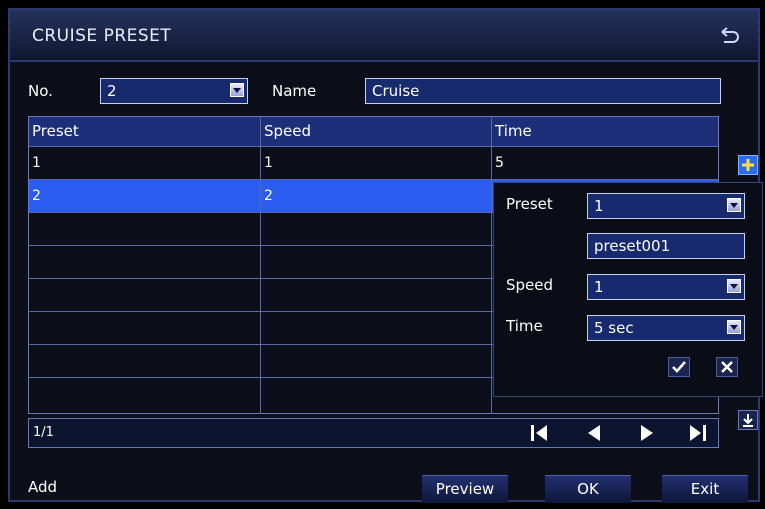  I want to click on table-cell: 5, so click(499, 163).